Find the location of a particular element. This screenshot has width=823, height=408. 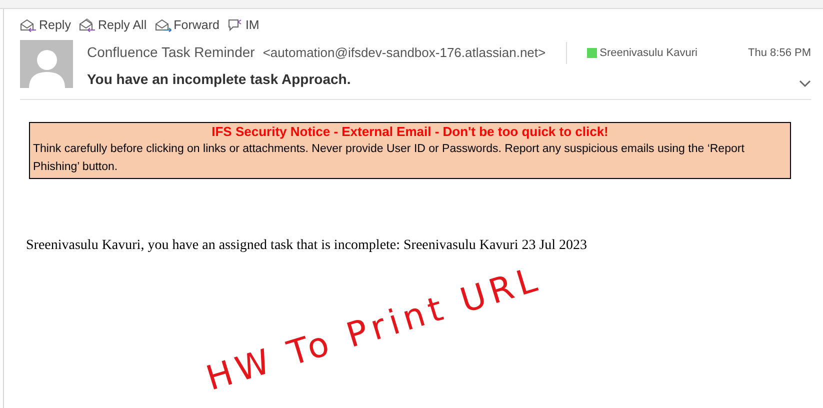

toolbar-button: Forward is located at coordinates (187, 25).